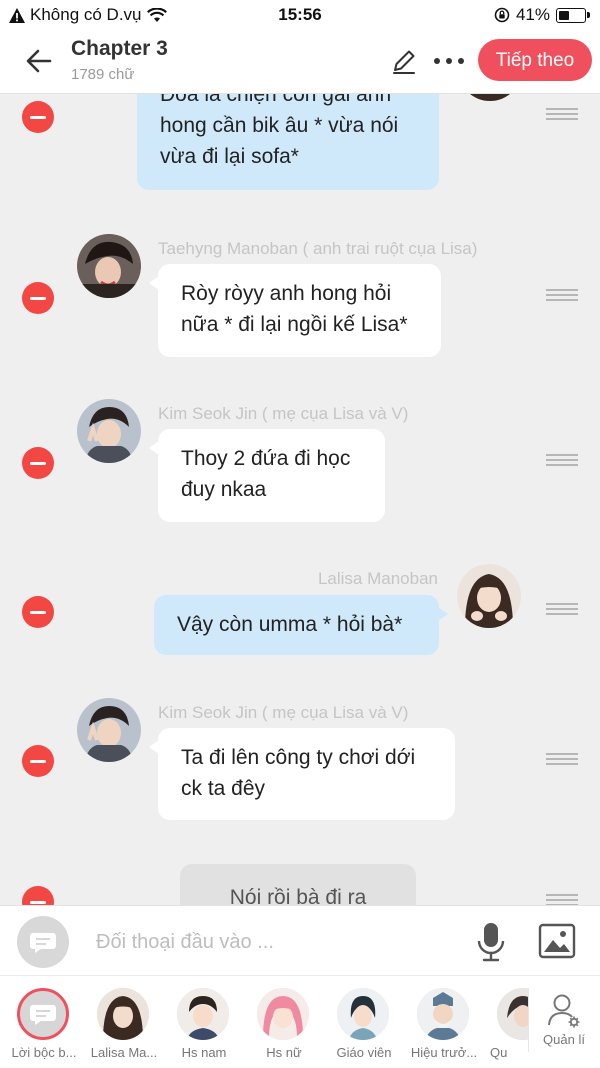 The width and height of the screenshot is (600, 1068). I want to click on teacher-avatar, so click(363, 1014).